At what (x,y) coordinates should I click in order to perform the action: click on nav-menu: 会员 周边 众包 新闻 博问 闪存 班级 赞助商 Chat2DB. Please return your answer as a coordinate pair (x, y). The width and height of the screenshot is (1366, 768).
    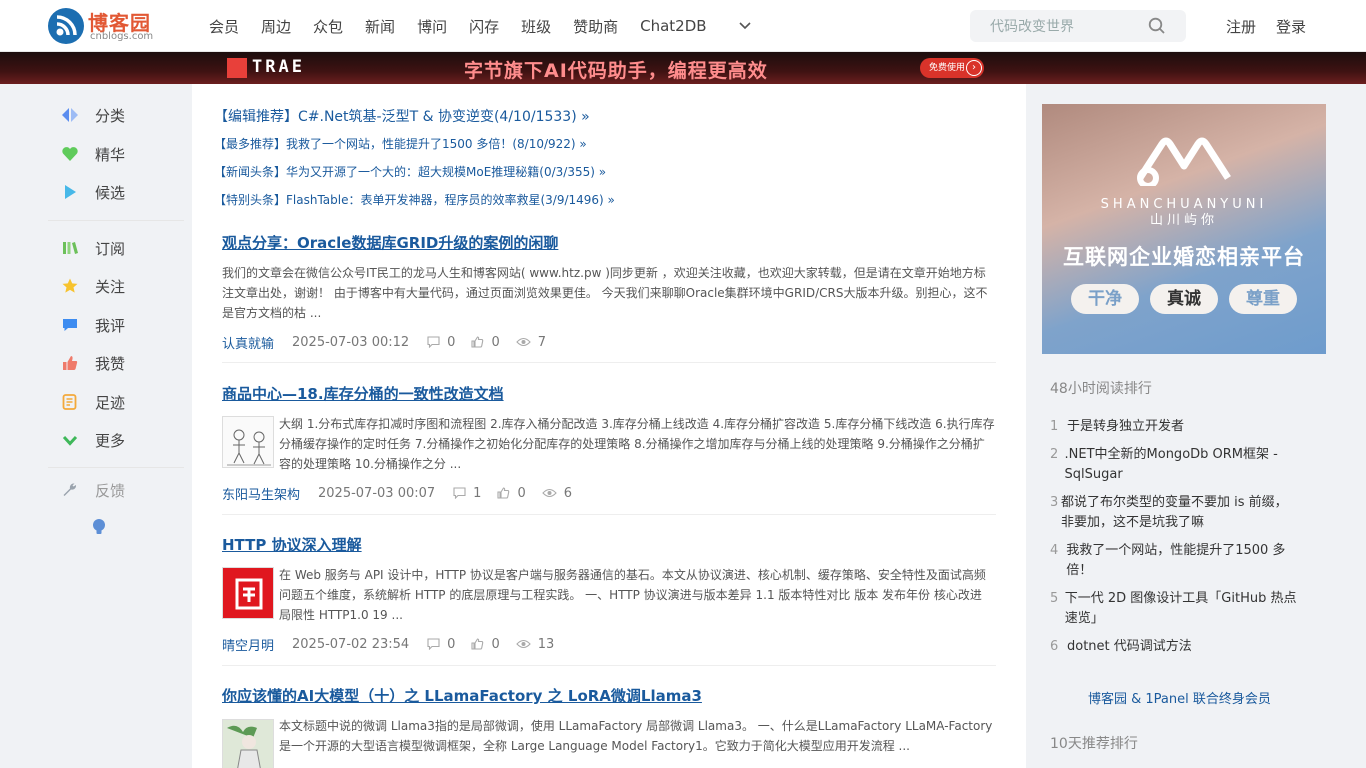
    Looking at the image, I should click on (469, 26).